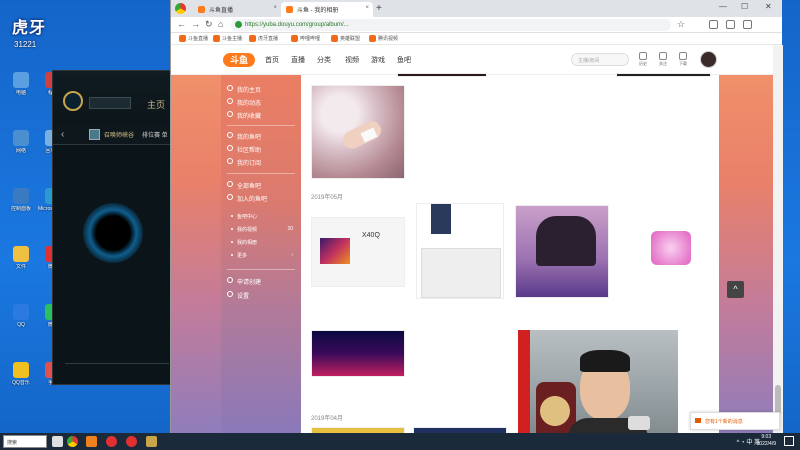 This screenshot has height=450, width=800. I want to click on follow-label: 关注, so click(663, 63).